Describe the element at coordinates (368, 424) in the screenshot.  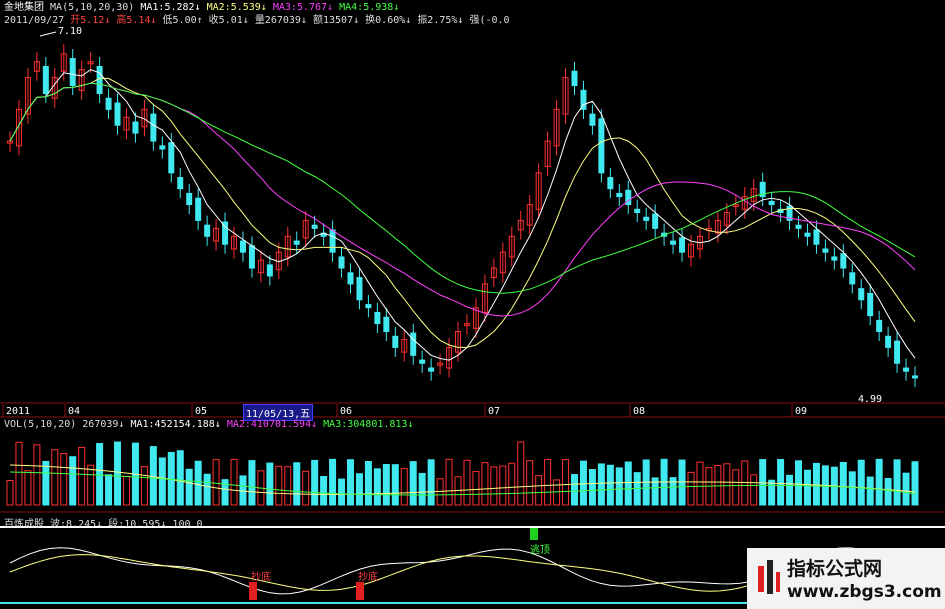
I see `vol-ma3: MA3:304801.813↓` at that location.